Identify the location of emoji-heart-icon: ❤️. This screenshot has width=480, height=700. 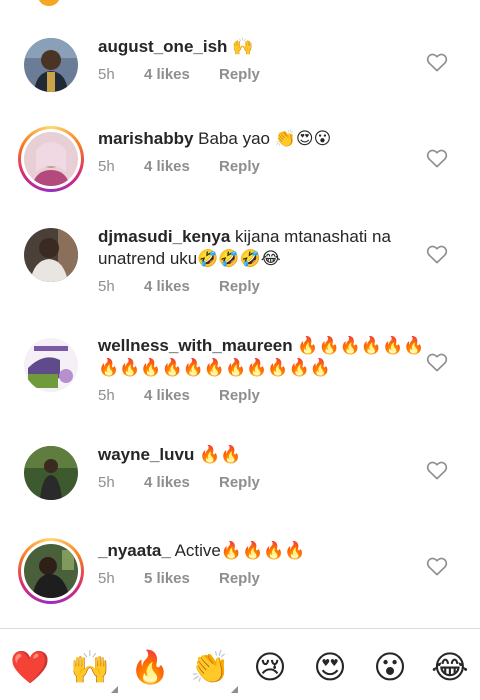
(30, 667).